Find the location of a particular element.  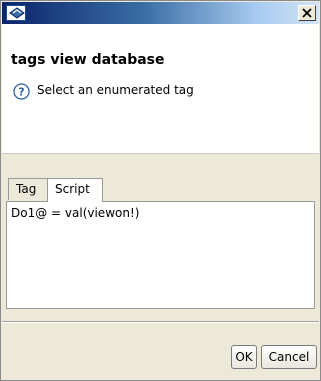

close-icon is located at coordinates (307, 13).